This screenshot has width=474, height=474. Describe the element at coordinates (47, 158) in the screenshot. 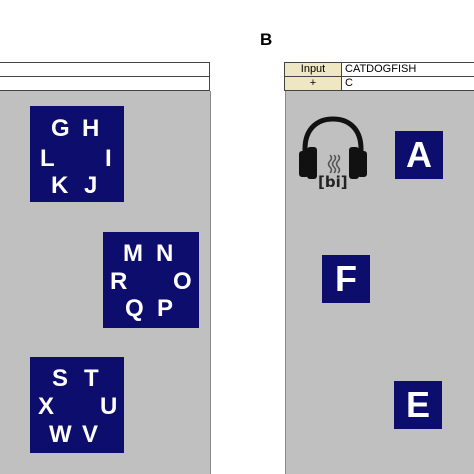

I see `tile-letter: L` at that location.